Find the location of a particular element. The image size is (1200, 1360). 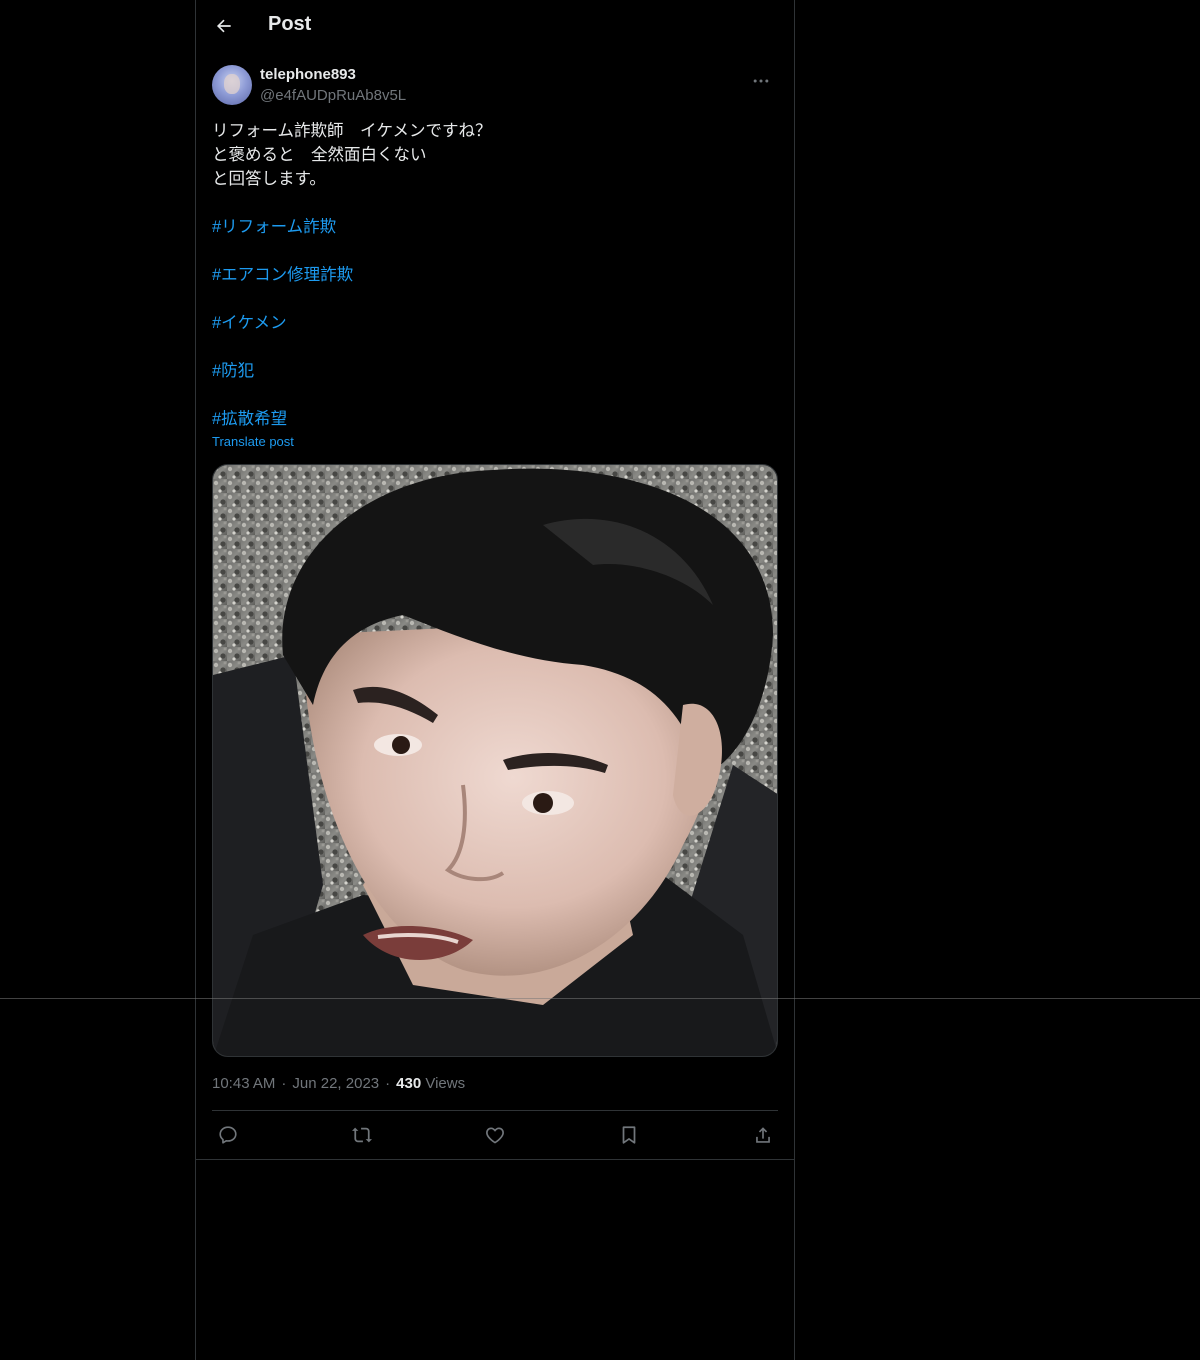

more-options-button is located at coordinates (761, 81).